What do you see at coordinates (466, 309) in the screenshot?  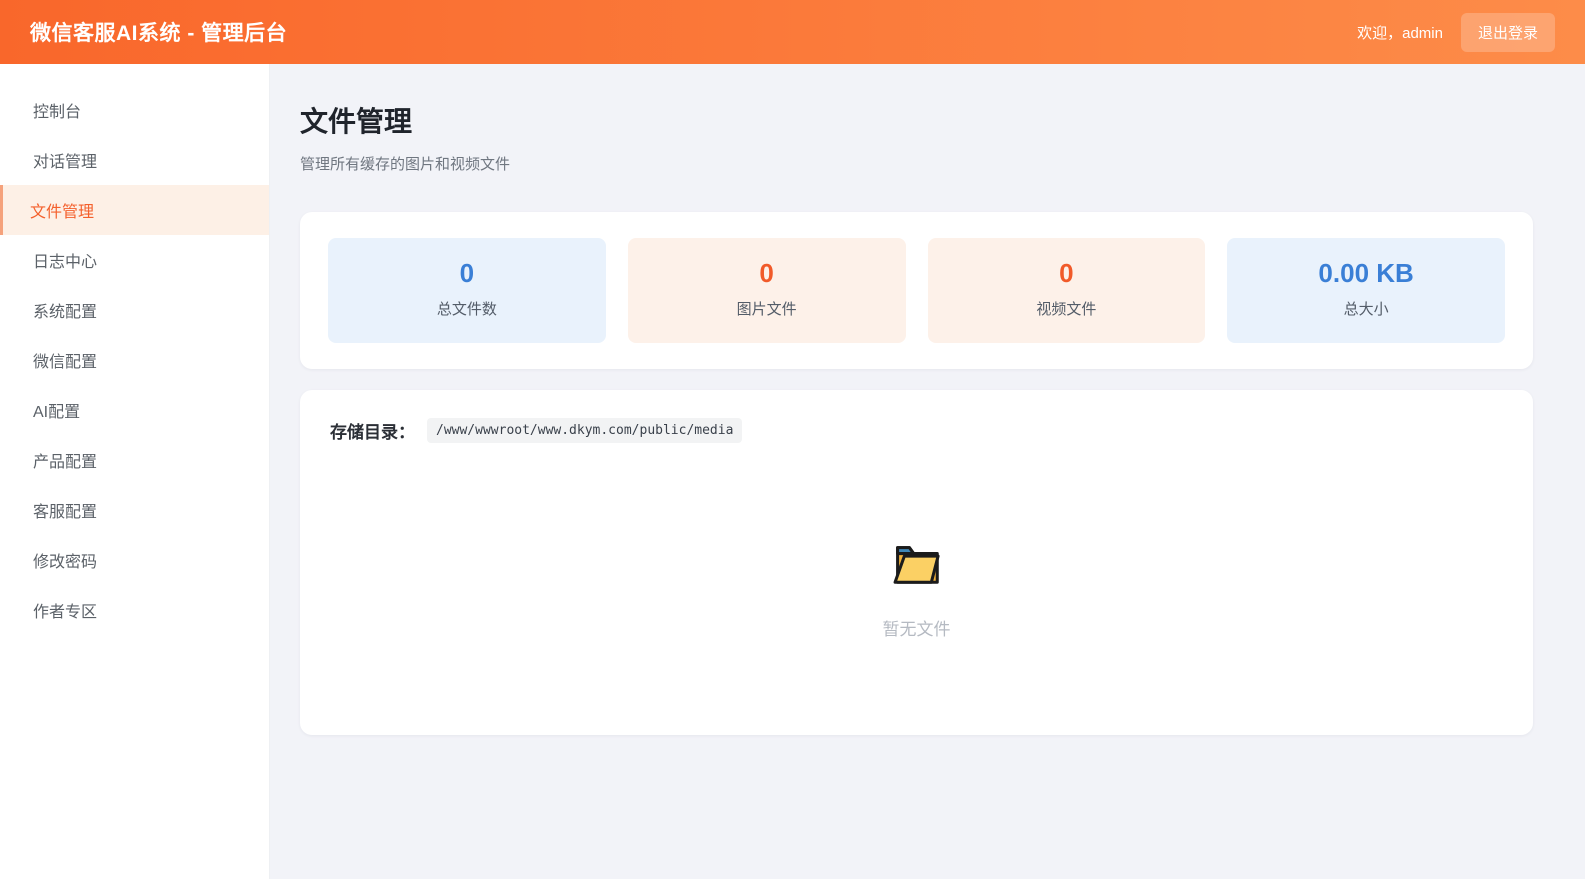 I see `stat-label-total-files: 总文件数` at bounding box center [466, 309].